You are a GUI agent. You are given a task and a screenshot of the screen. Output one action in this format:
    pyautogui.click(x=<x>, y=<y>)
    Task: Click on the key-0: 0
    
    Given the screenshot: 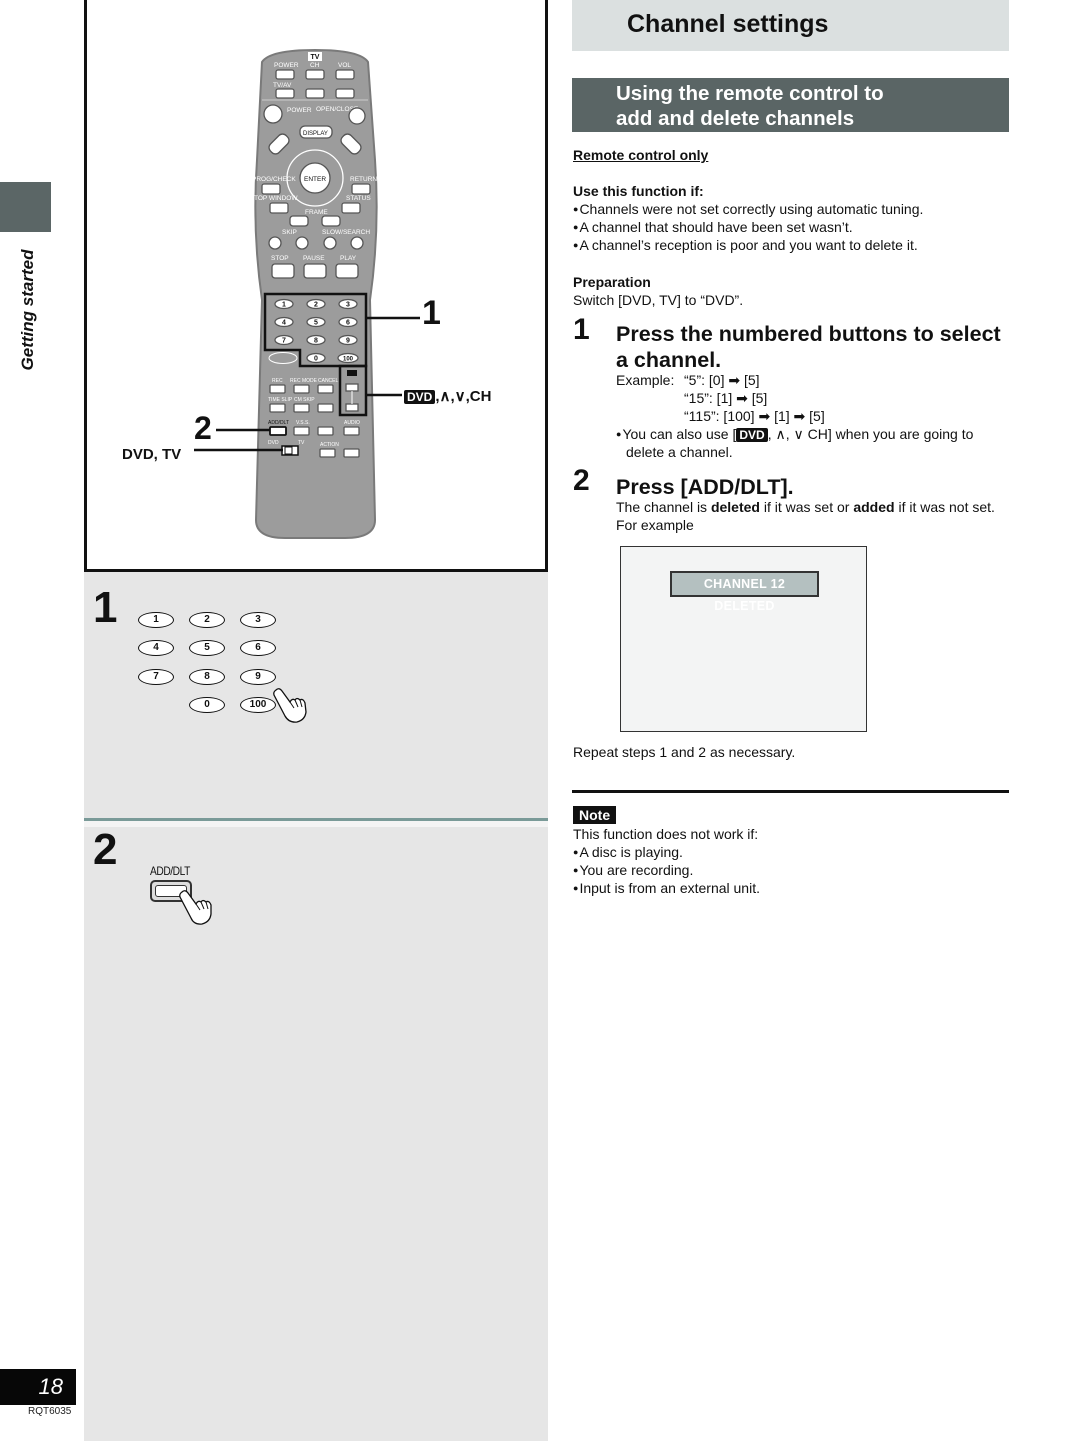 What is the action you would take?
    pyautogui.click(x=207, y=705)
    